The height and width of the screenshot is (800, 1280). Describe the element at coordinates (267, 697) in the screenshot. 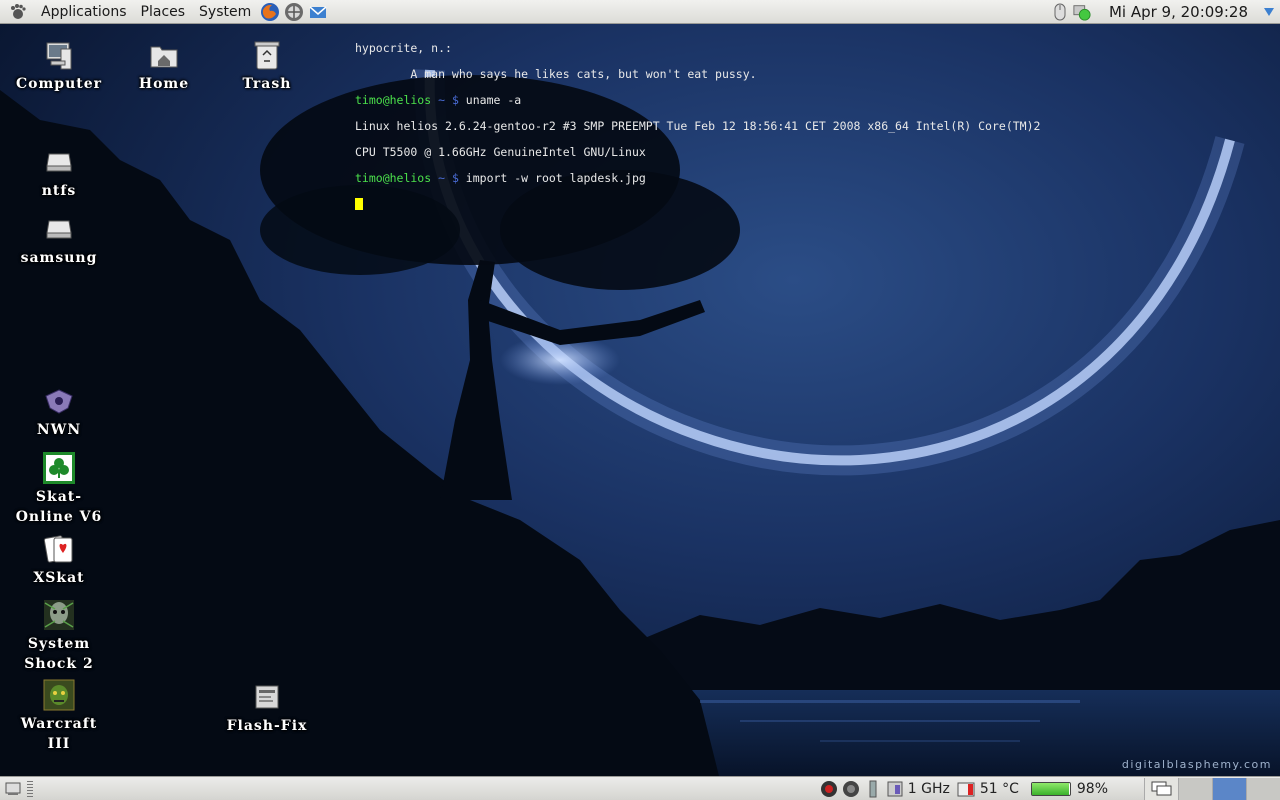

I see `script-icon` at that location.